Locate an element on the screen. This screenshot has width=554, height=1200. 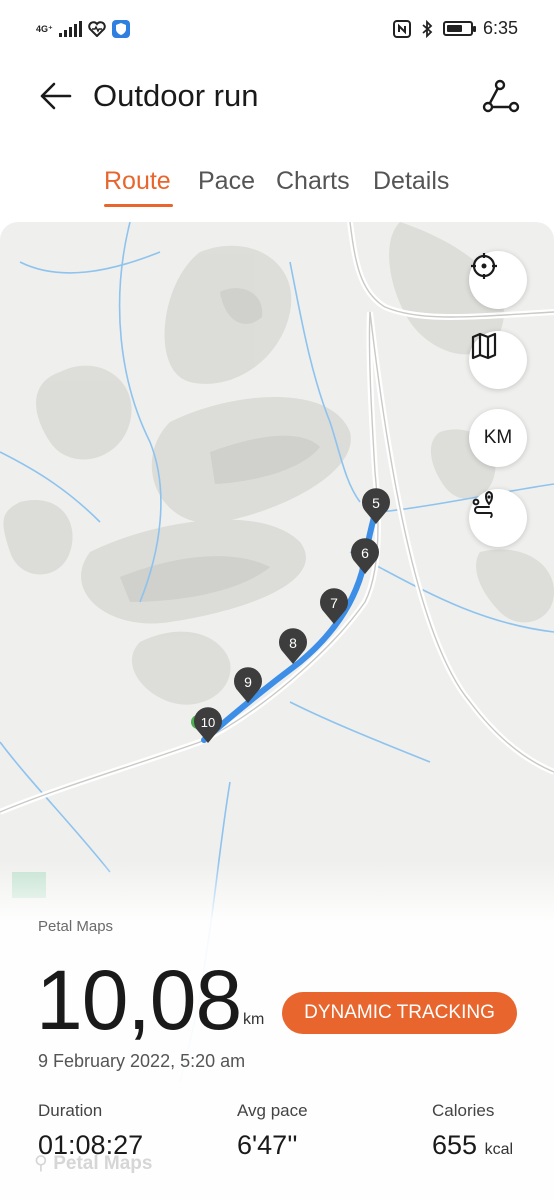
calories-stat: 655 kcal is located at coordinates (472, 1147).